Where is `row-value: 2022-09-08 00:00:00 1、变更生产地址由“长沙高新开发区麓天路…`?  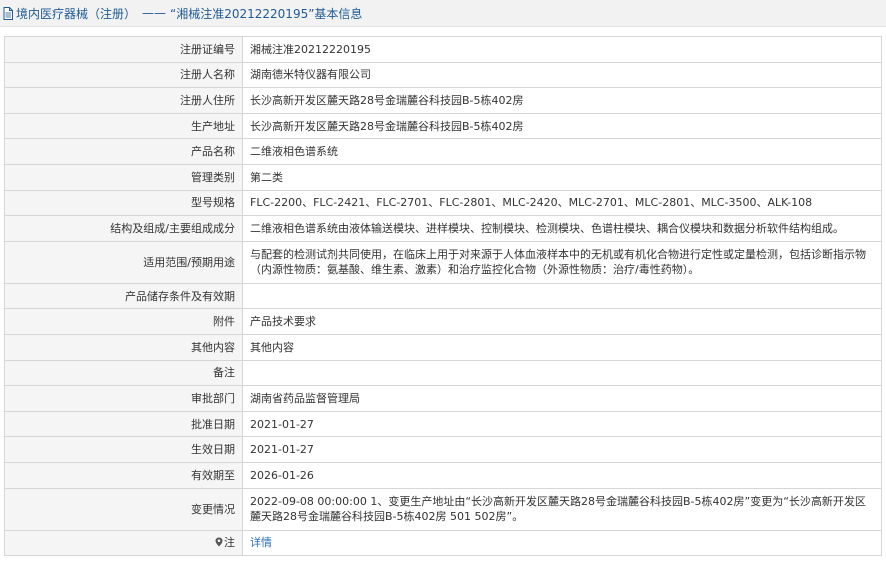
row-value: 2022-09-08 00:00:00 1、变更生产地址由“长沙高新开发区麓天路… is located at coordinates (562, 509).